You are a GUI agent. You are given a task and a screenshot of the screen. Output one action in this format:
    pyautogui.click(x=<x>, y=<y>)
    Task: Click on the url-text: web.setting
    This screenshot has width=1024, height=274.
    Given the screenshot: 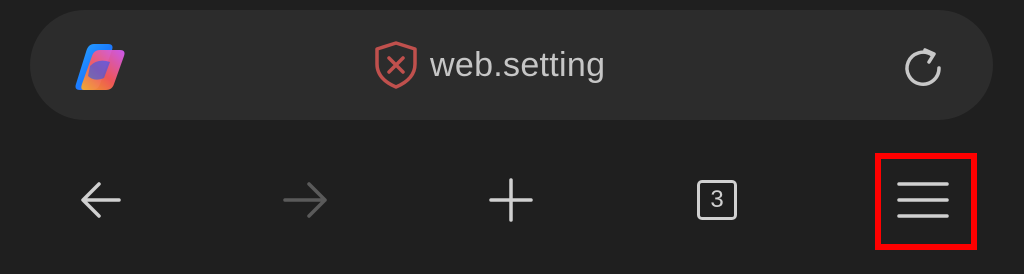 What is the action you would take?
    pyautogui.click(x=517, y=65)
    